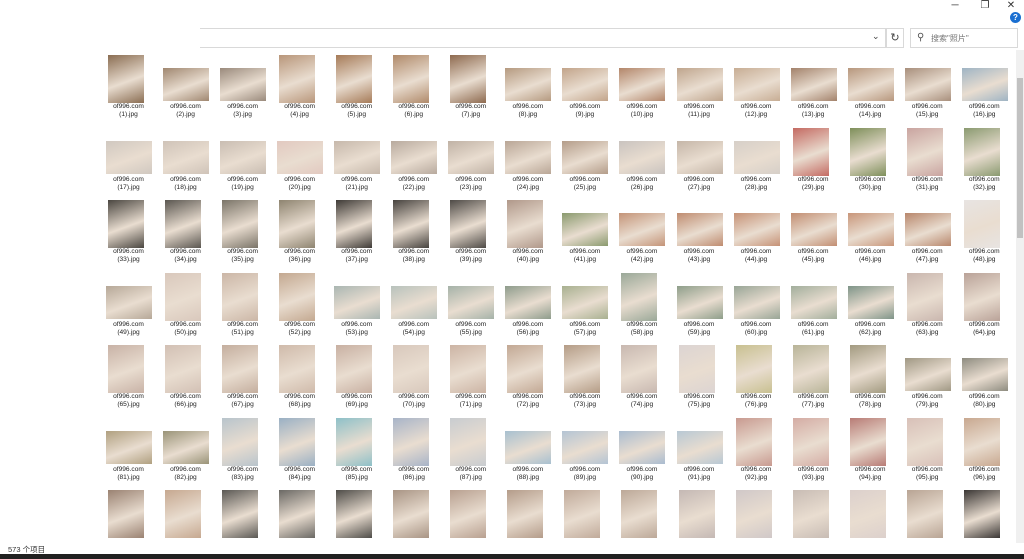 Image resolution: width=1024 pixels, height=559 pixels. I want to click on file-item: of996.com (2).jpg, so click(185, 88).